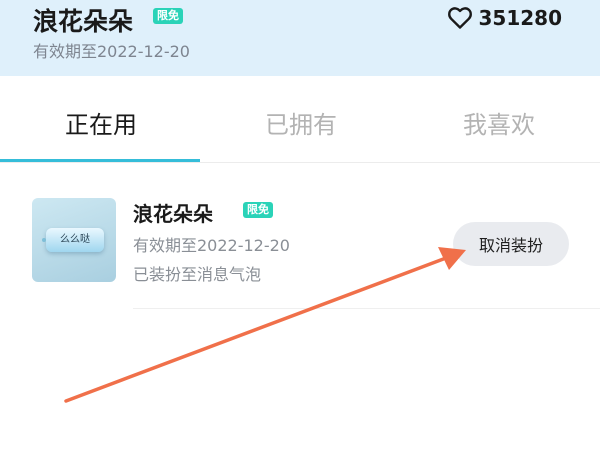 The image size is (600, 450). I want to click on bubble-preview-text: 么么哒, so click(75, 239).